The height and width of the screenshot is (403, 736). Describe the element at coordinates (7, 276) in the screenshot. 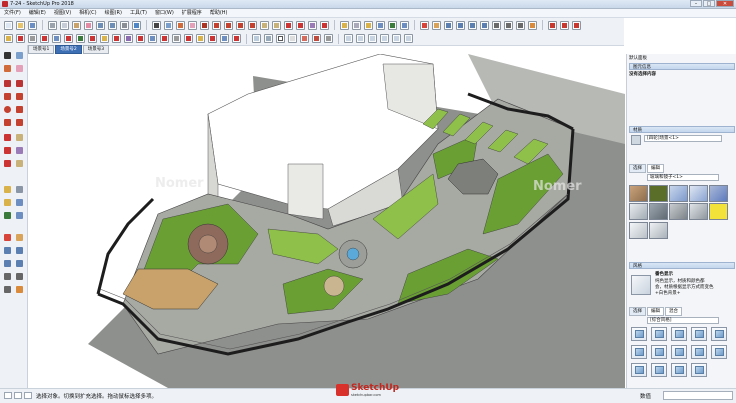

I see `position-camera-tool-icon` at that location.